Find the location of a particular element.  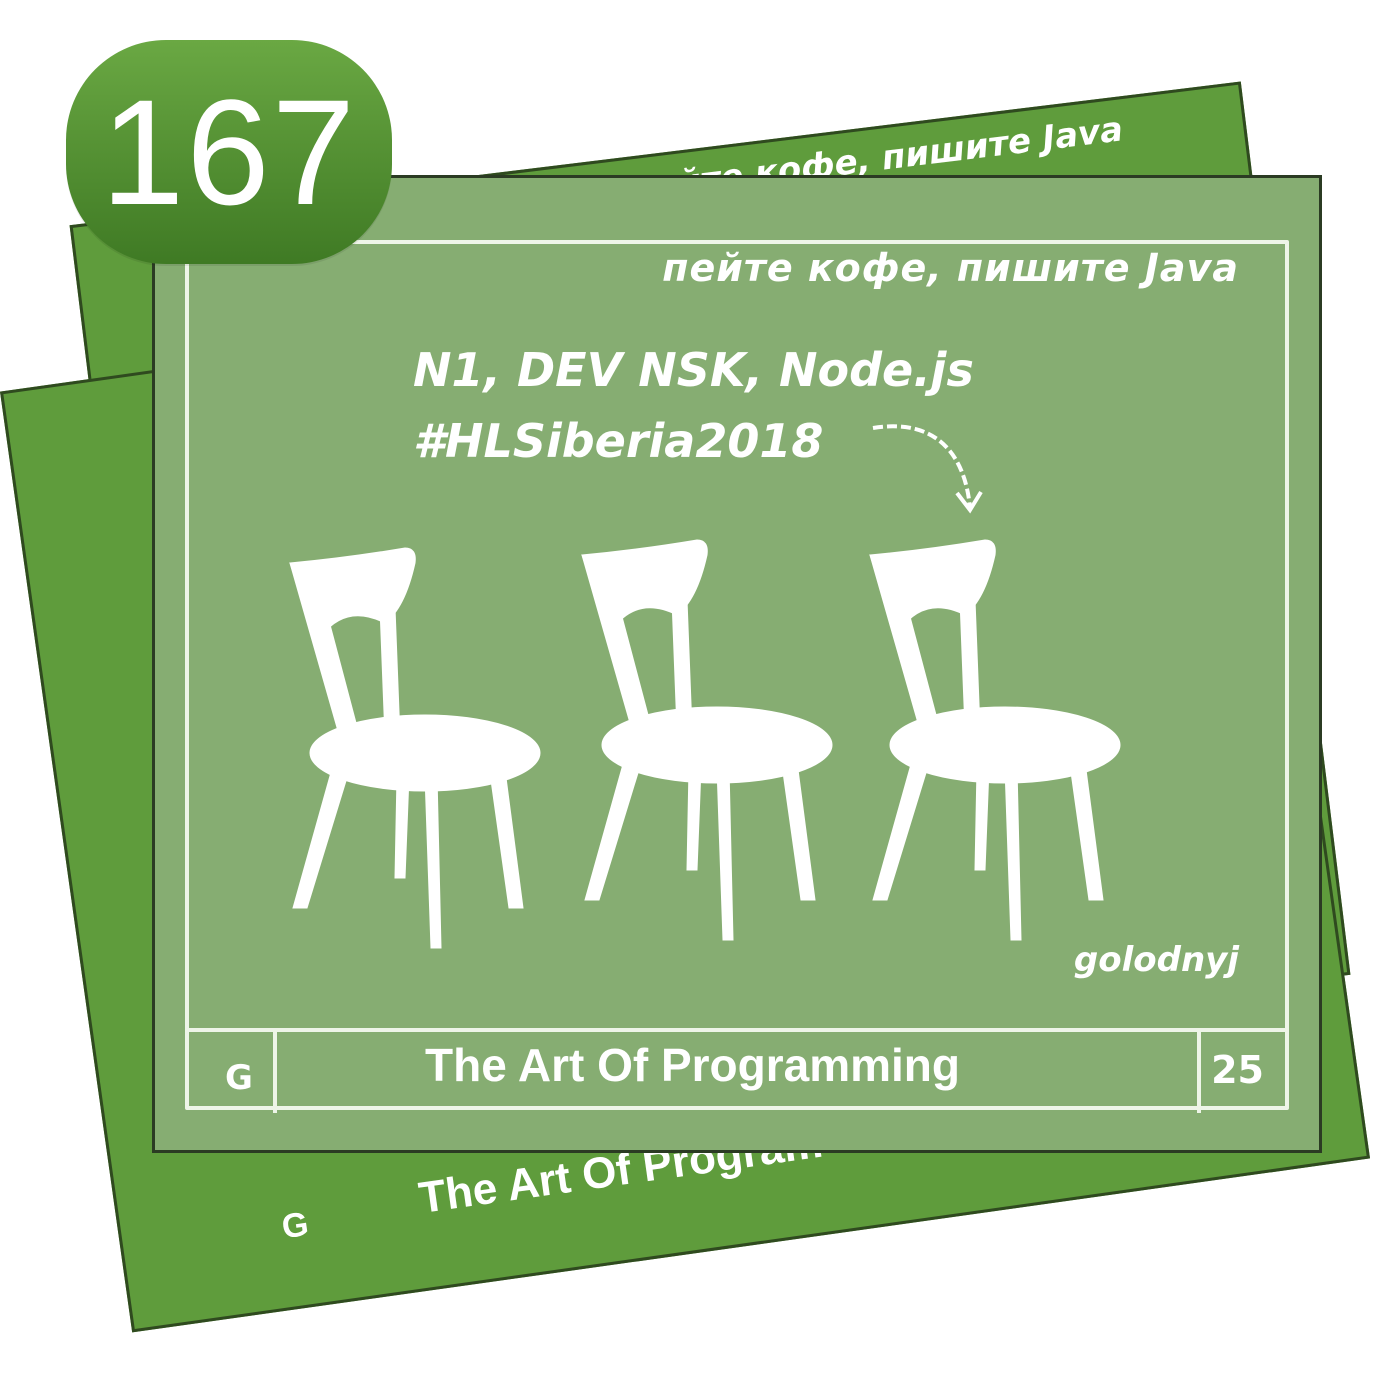

back-card-letter: G is located at coordinates (295, 1225).